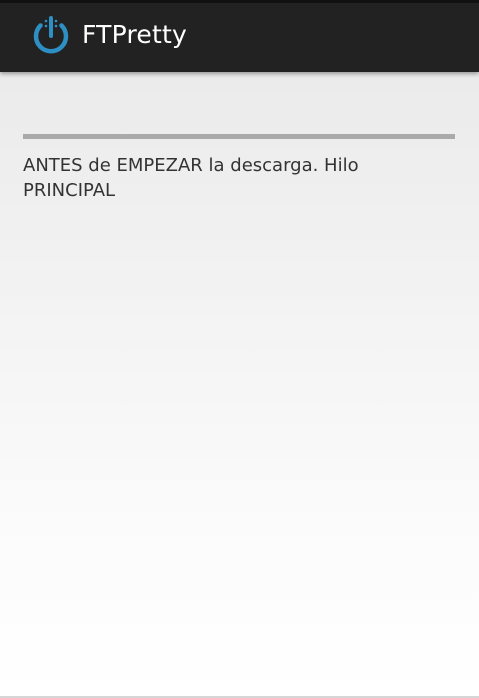  I want to click on status-strip, so click(239, 1).